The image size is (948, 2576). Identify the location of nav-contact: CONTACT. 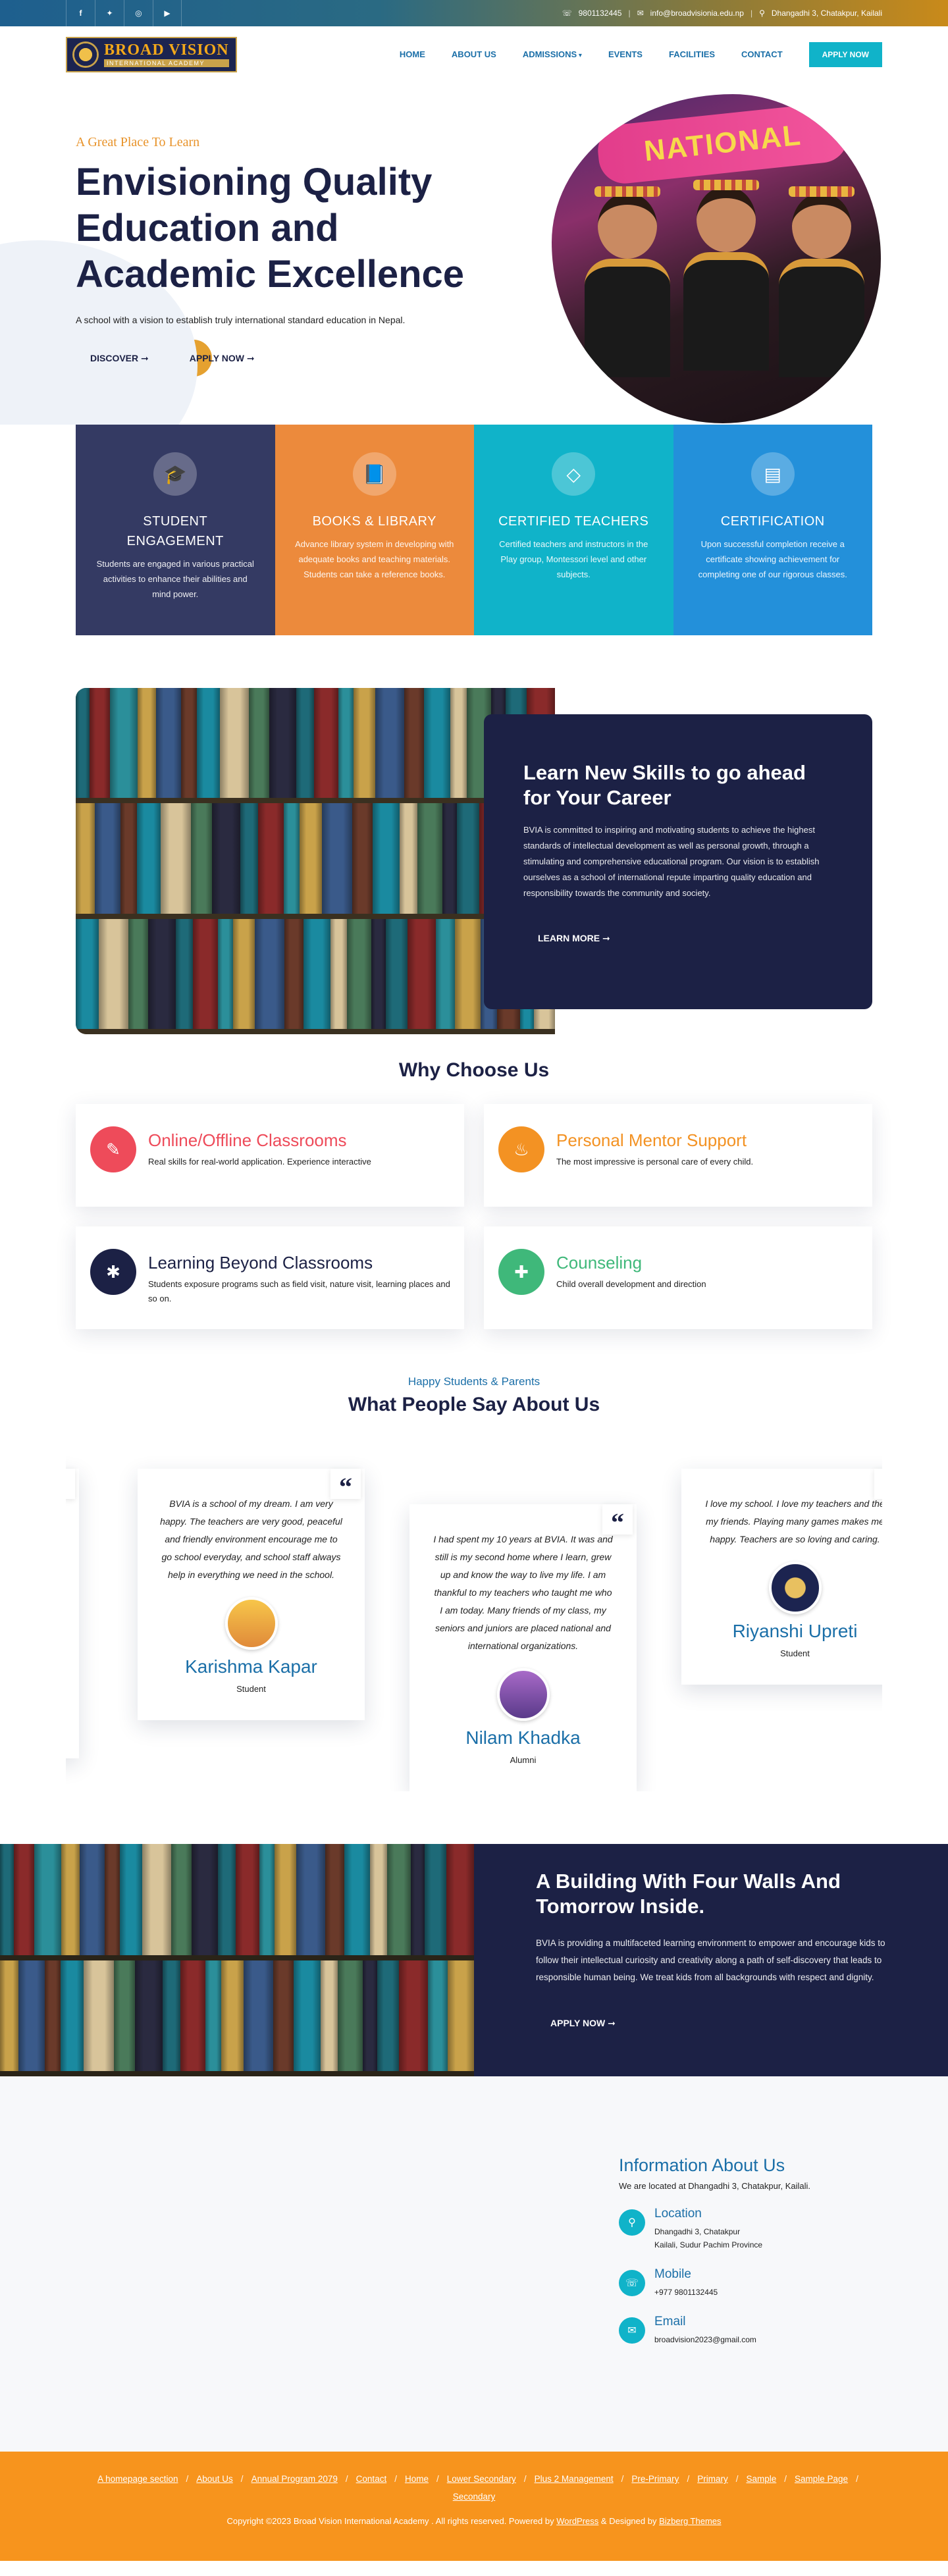
(762, 54).